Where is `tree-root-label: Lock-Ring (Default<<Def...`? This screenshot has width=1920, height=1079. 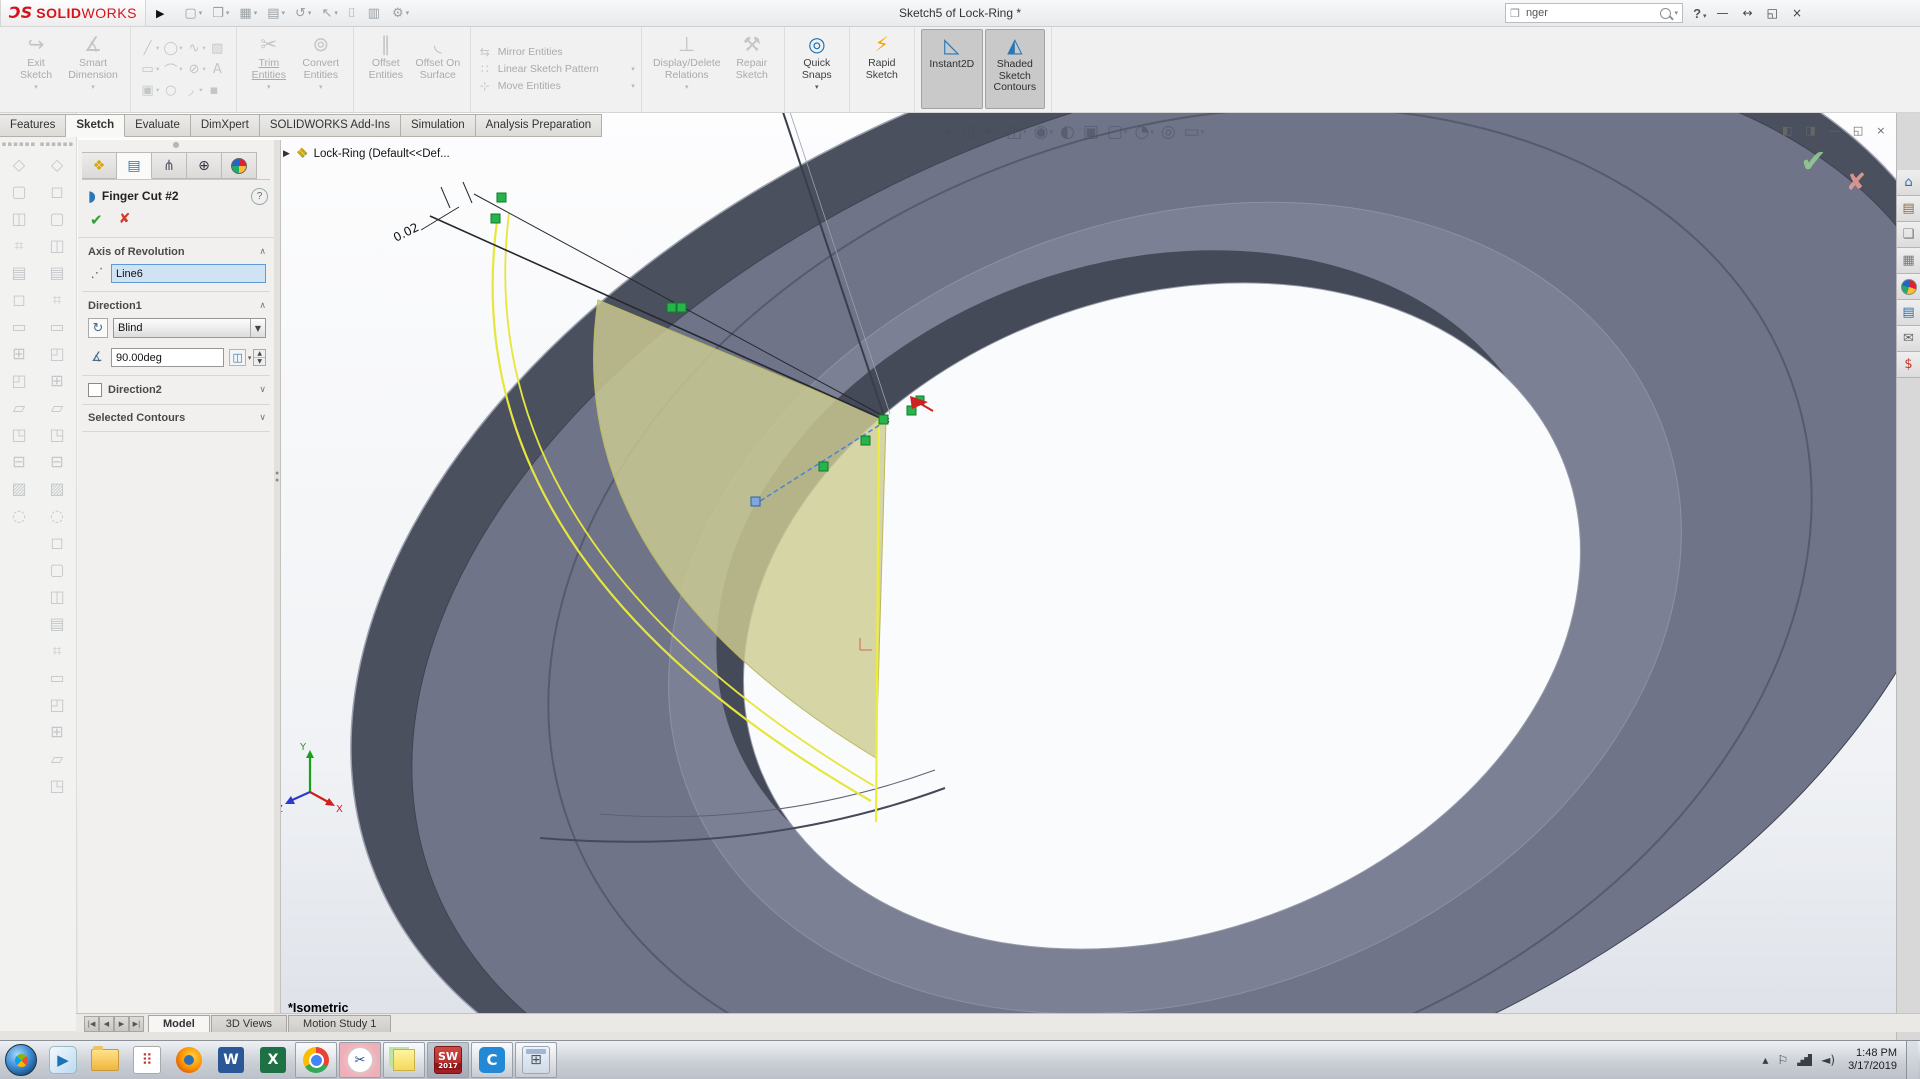 tree-root-label: Lock-Ring (Default<<Def... is located at coordinates (382, 154).